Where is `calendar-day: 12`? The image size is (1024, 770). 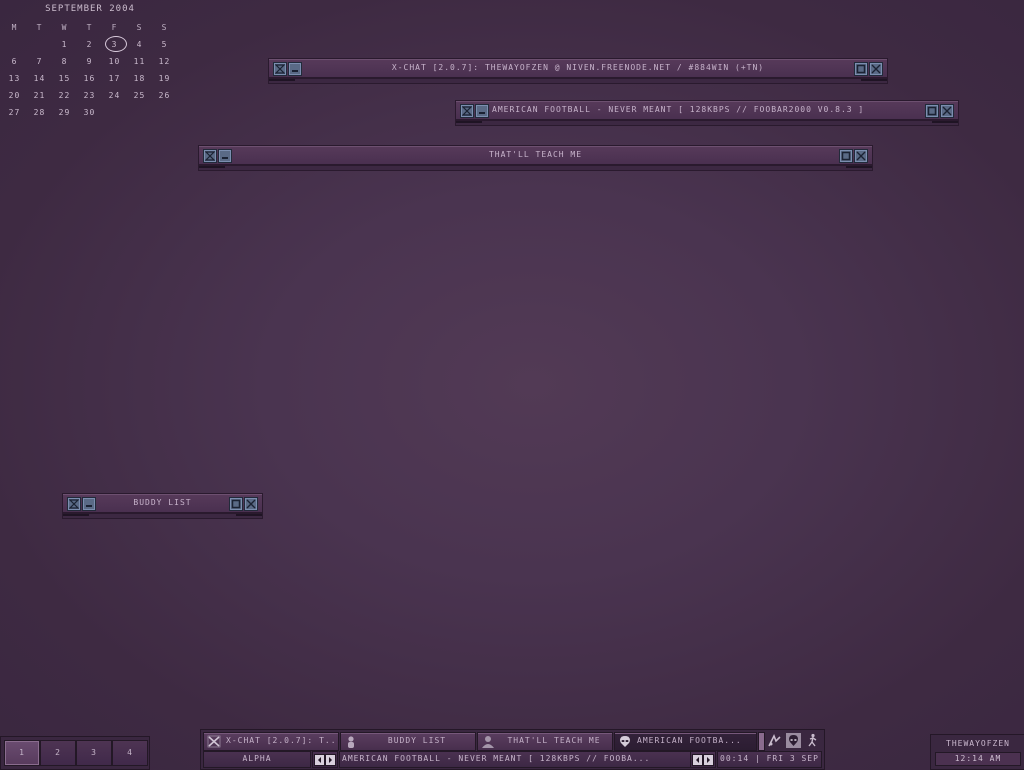
calendar-day: 12 is located at coordinates (164, 61).